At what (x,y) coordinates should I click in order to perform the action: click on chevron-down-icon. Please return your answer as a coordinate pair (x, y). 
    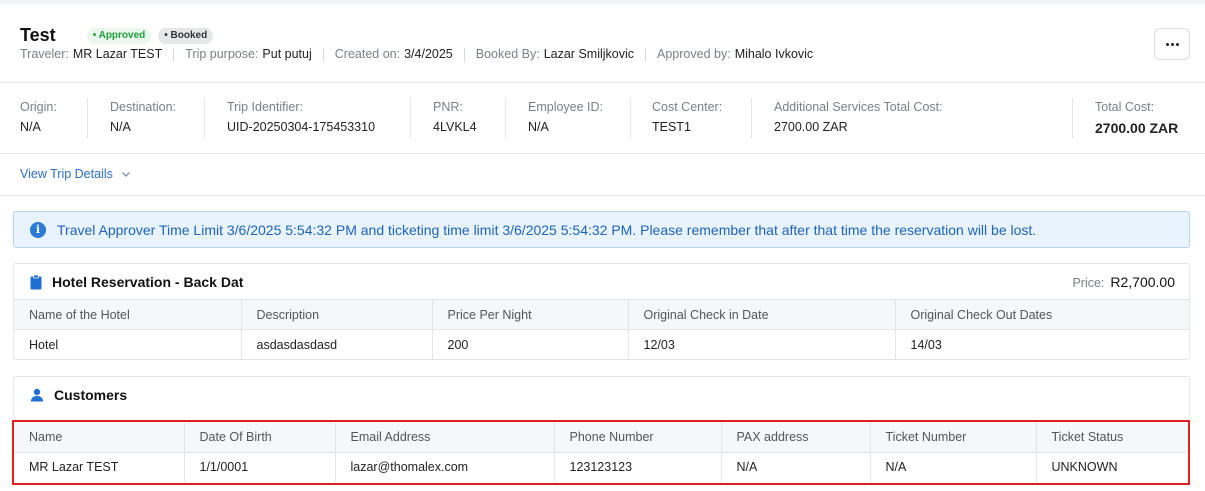
    Looking at the image, I should click on (125, 174).